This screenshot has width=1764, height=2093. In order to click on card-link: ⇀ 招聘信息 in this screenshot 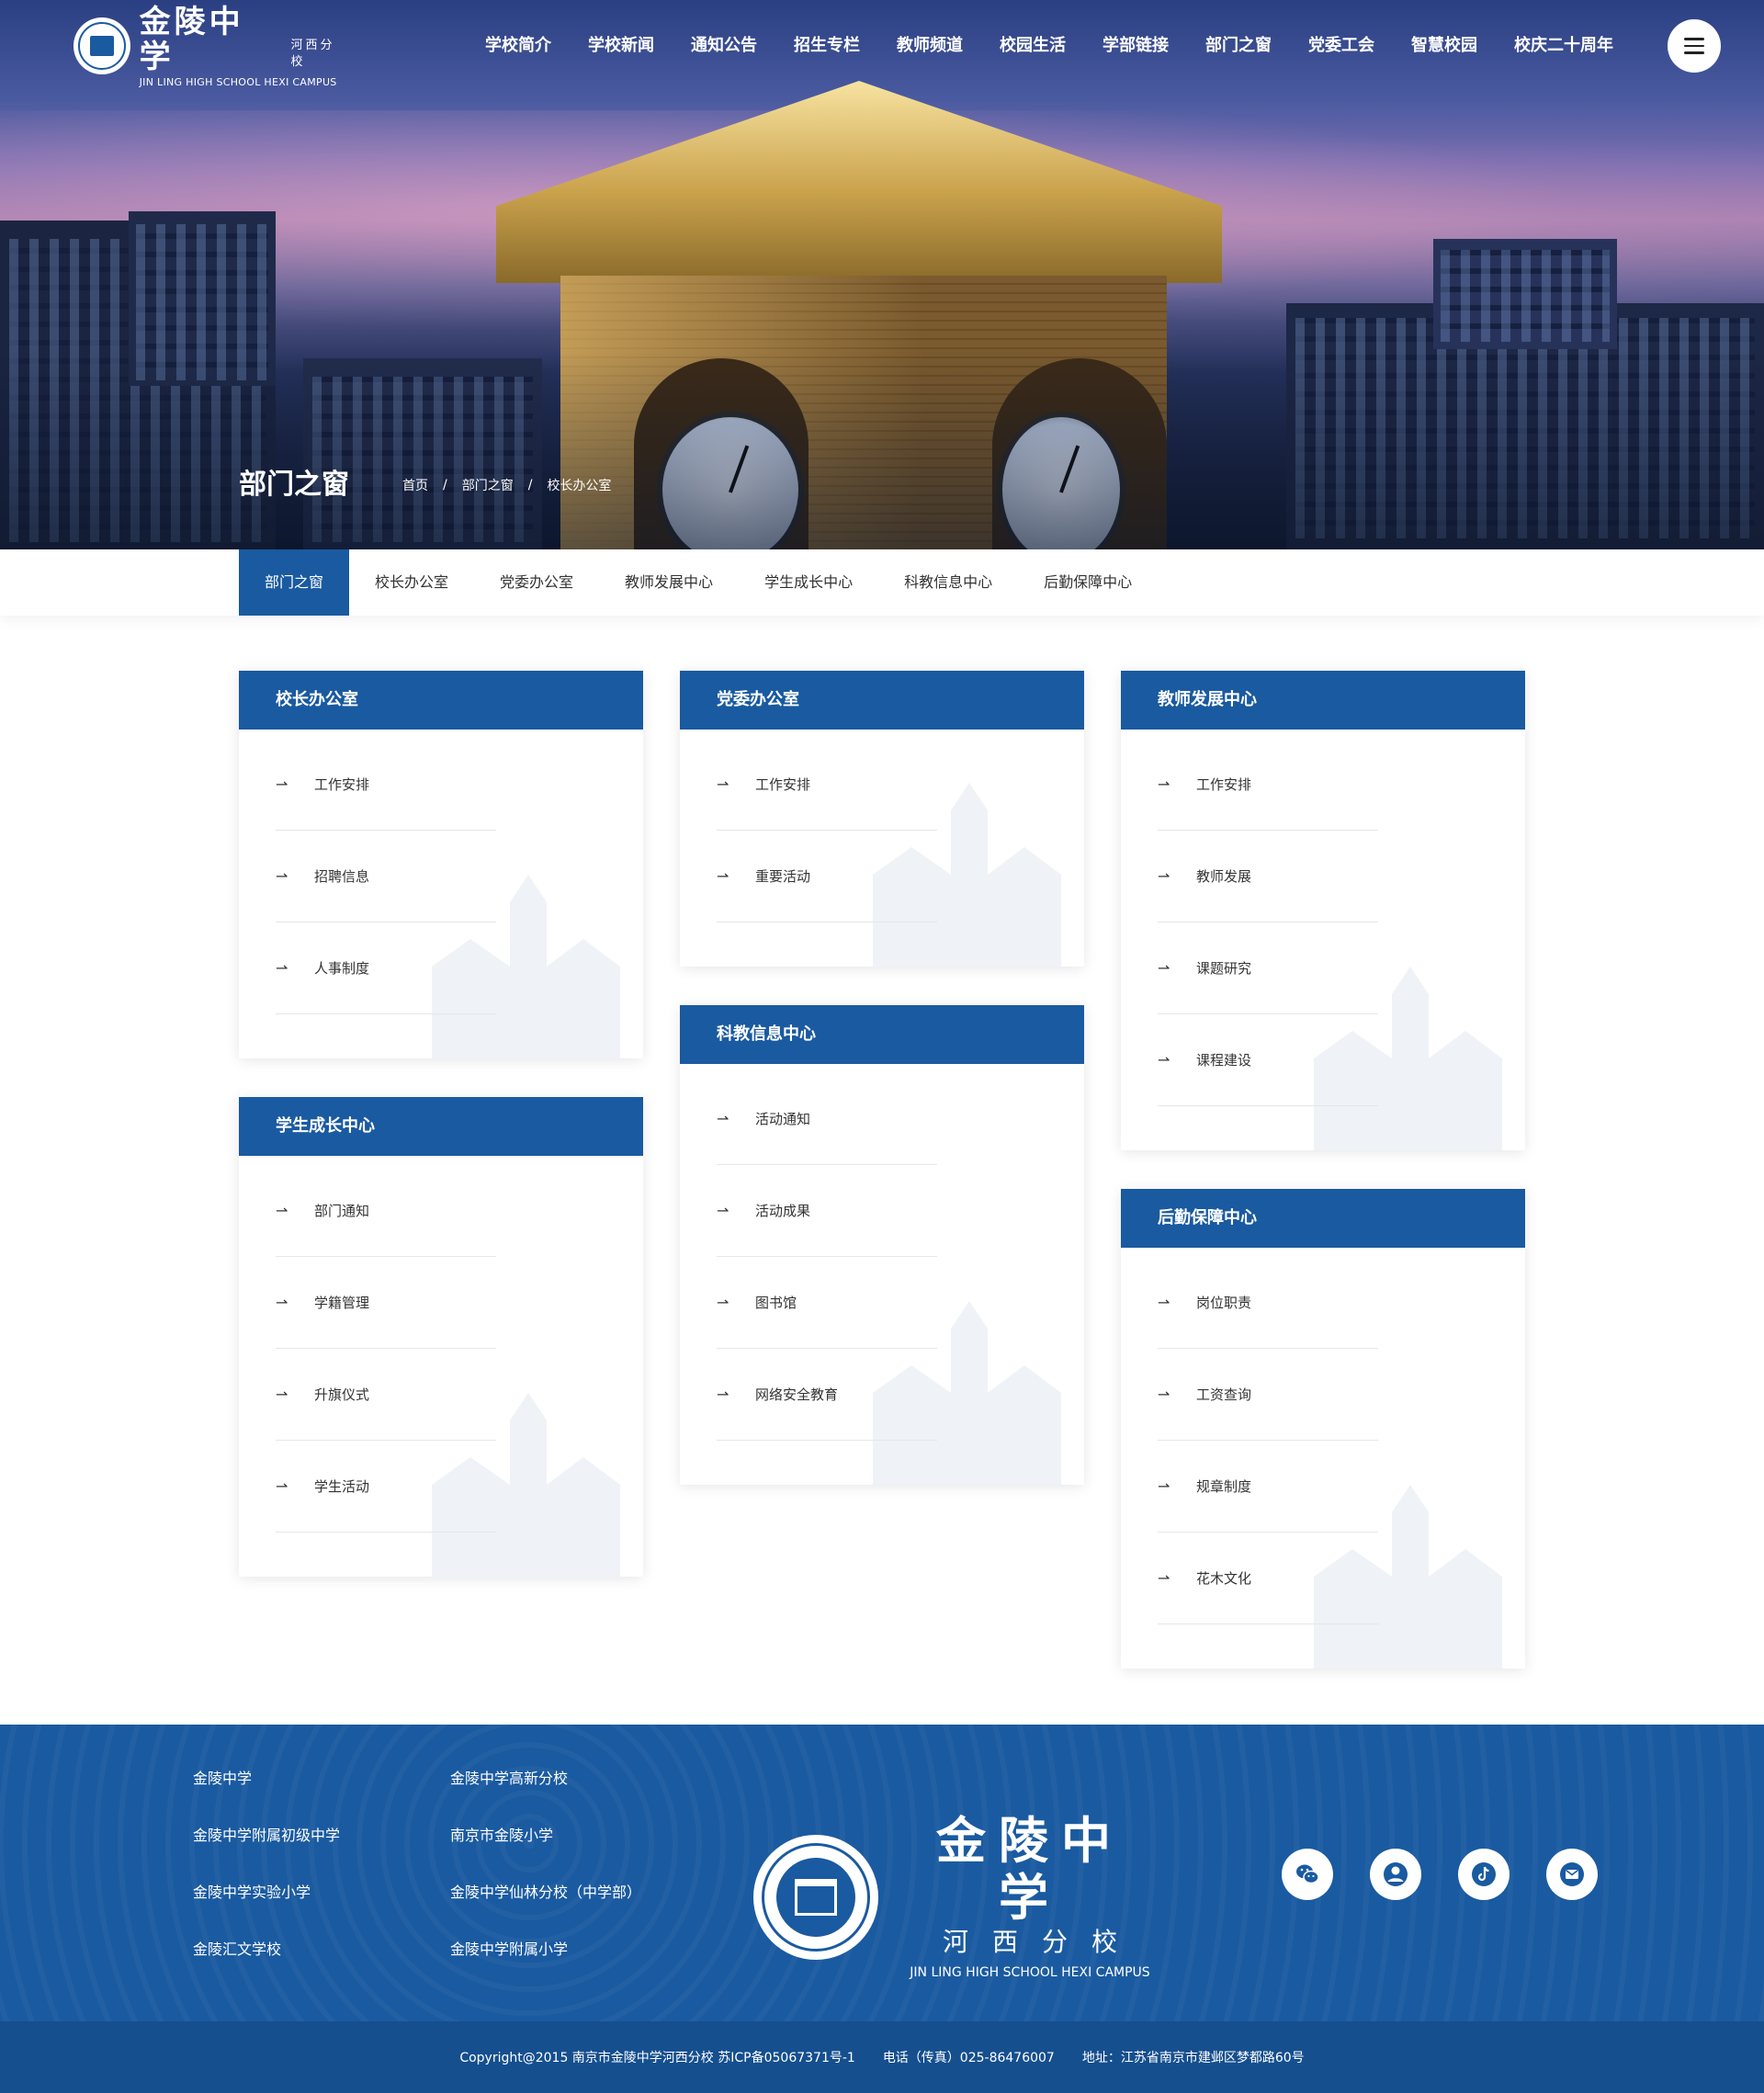, I will do `click(386, 876)`.